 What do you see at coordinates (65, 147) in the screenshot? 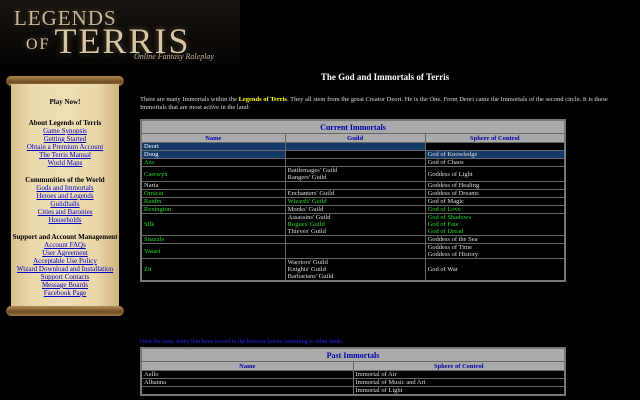
I see `about-link-obtain-a-premium-account: Obtain a Premium Account` at bounding box center [65, 147].